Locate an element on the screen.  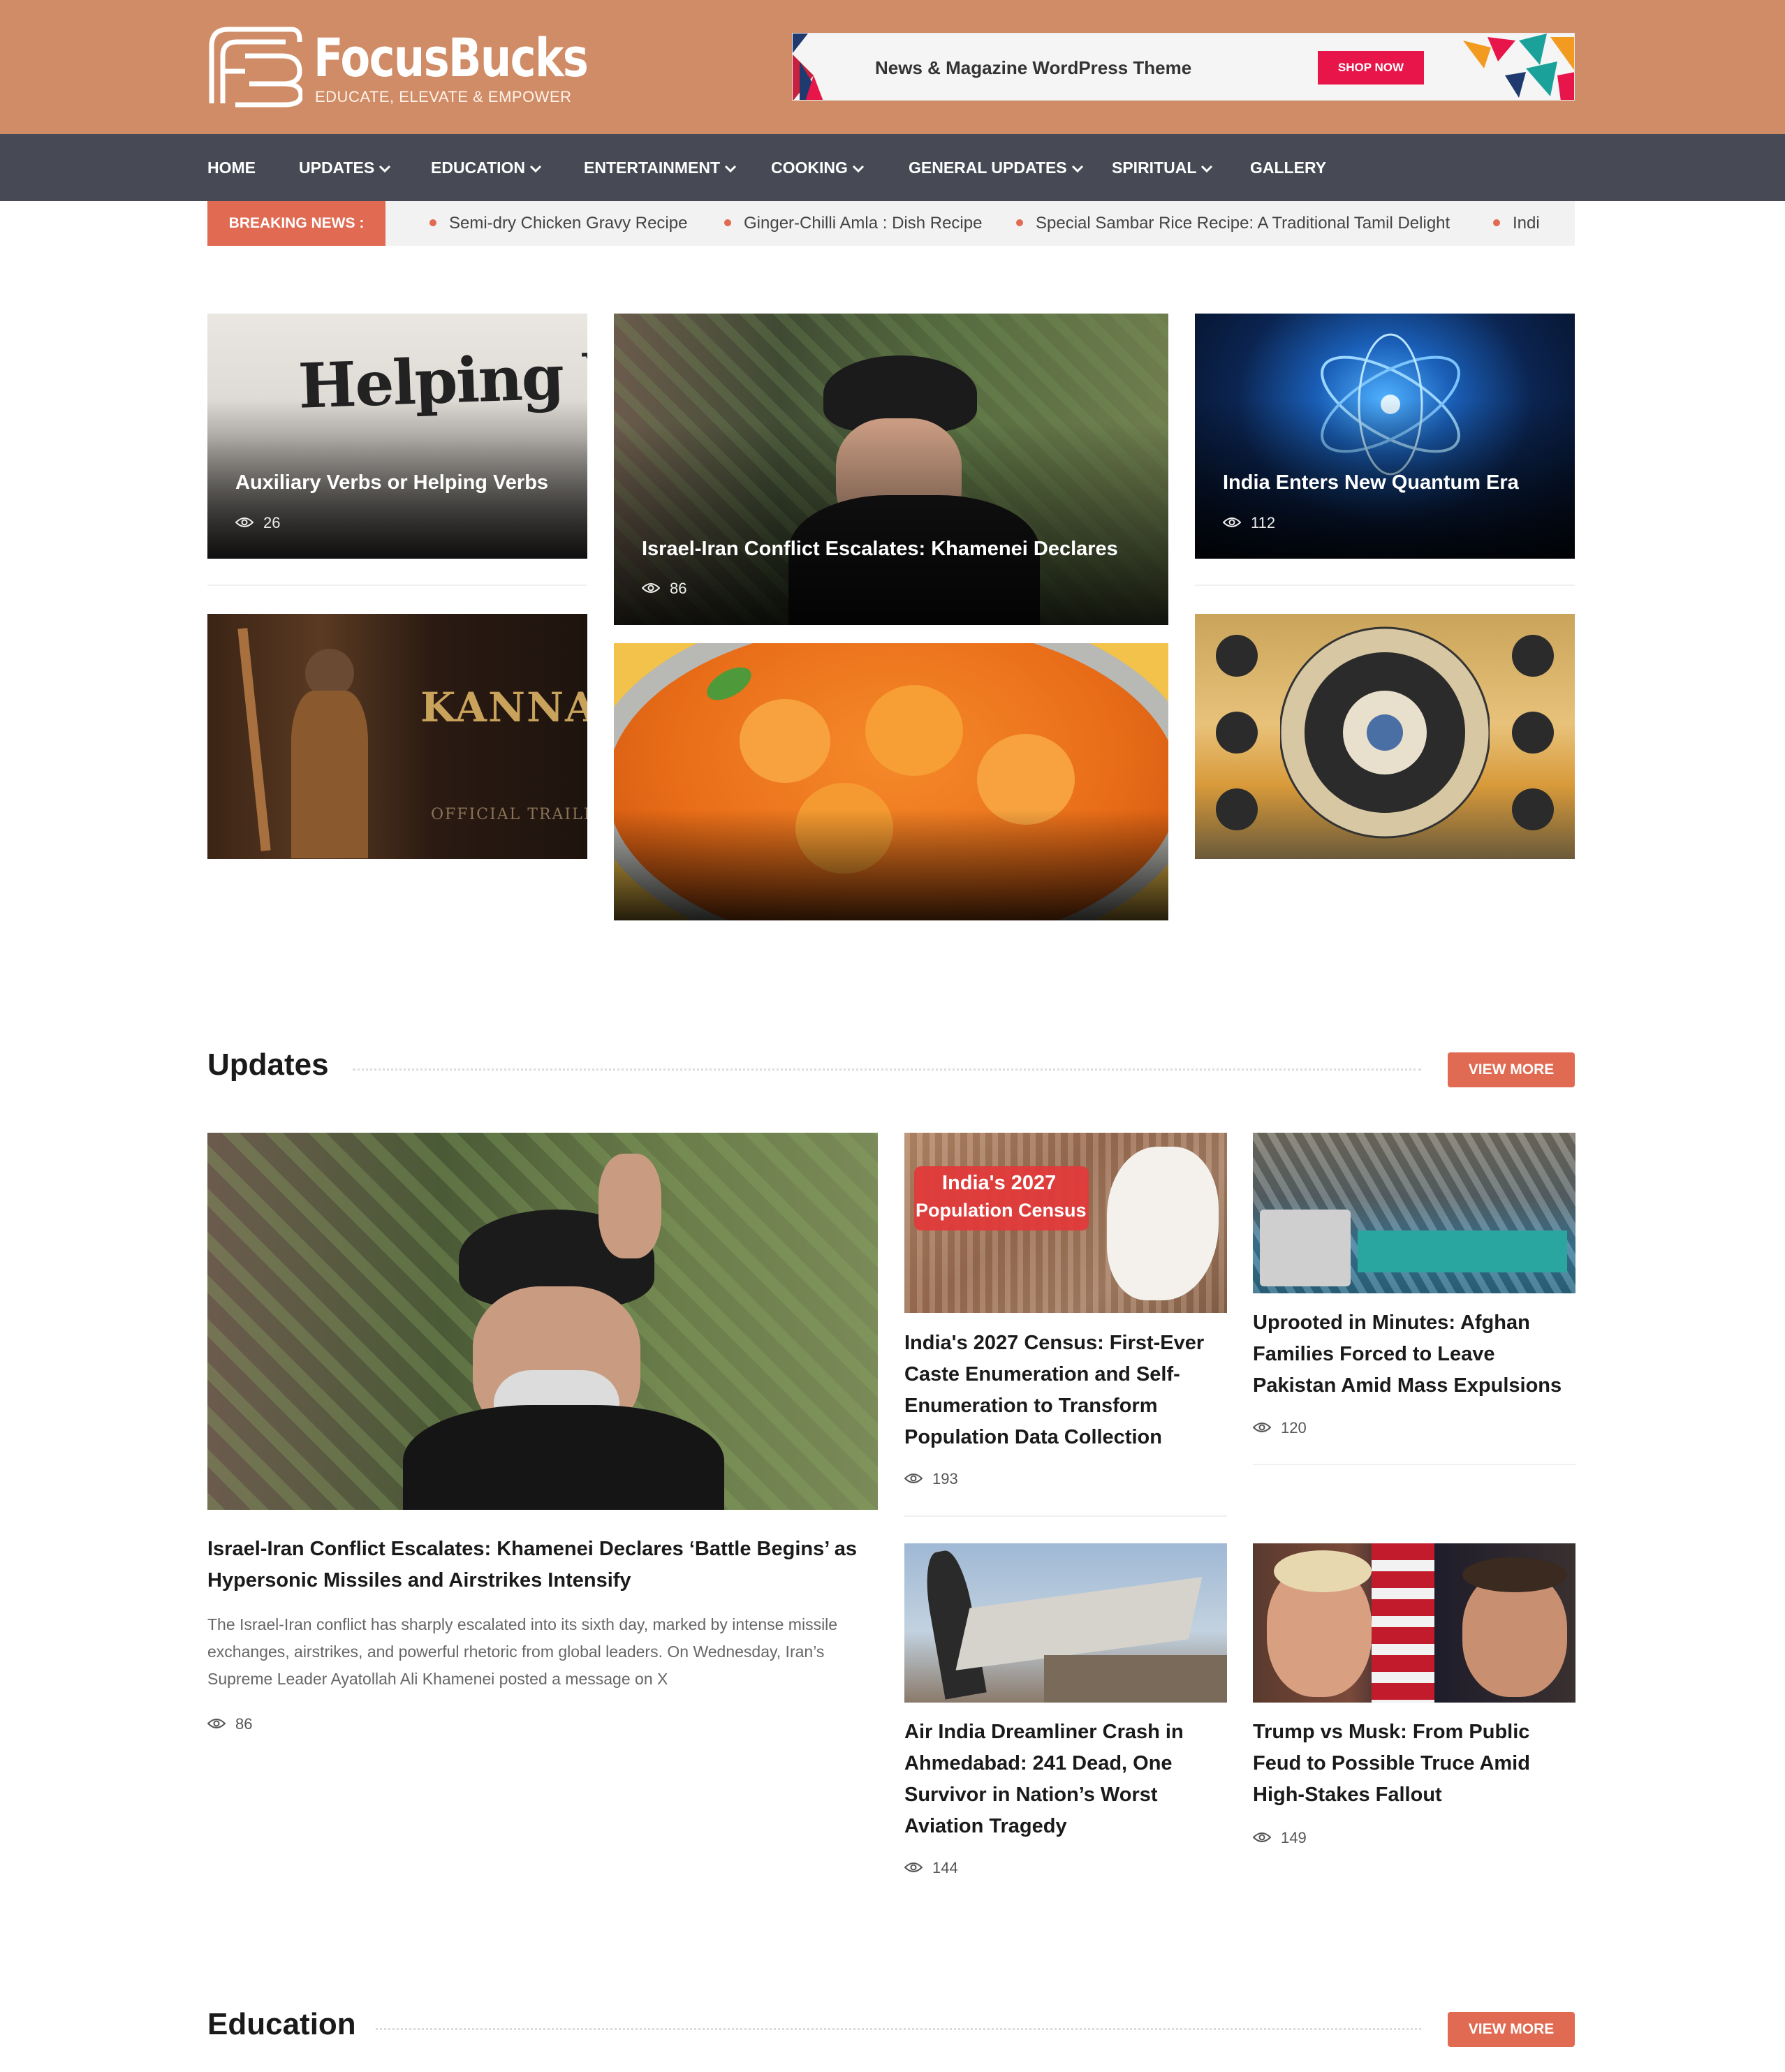
flag-strip is located at coordinates (1403, 1623).